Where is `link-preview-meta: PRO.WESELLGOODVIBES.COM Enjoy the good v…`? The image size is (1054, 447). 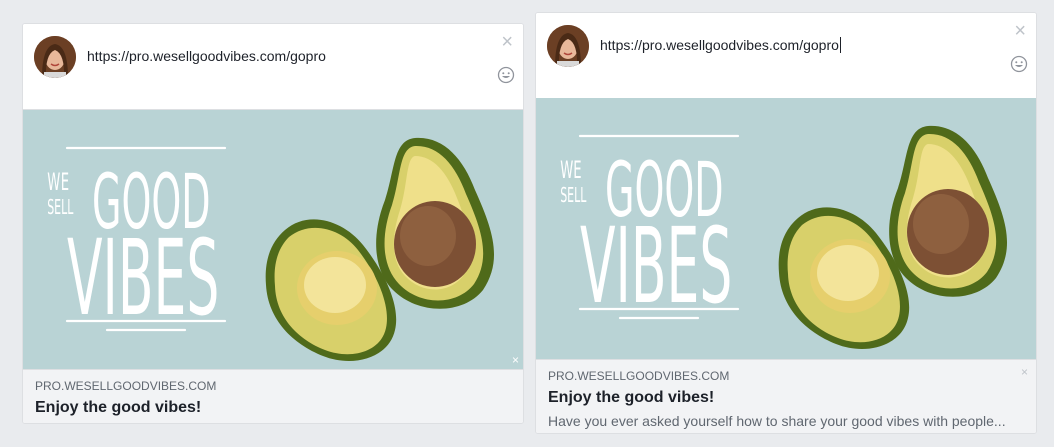
link-preview-meta: PRO.WESELLGOODVIBES.COM Enjoy the good v… is located at coordinates (273, 396).